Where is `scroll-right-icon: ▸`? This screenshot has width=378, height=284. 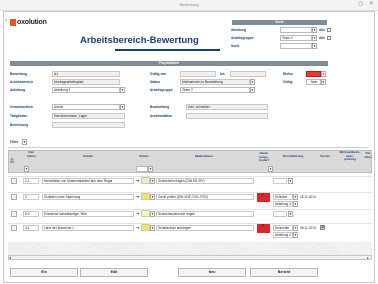
scroll-right-icon: ▸ is located at coordinates (368, 257).